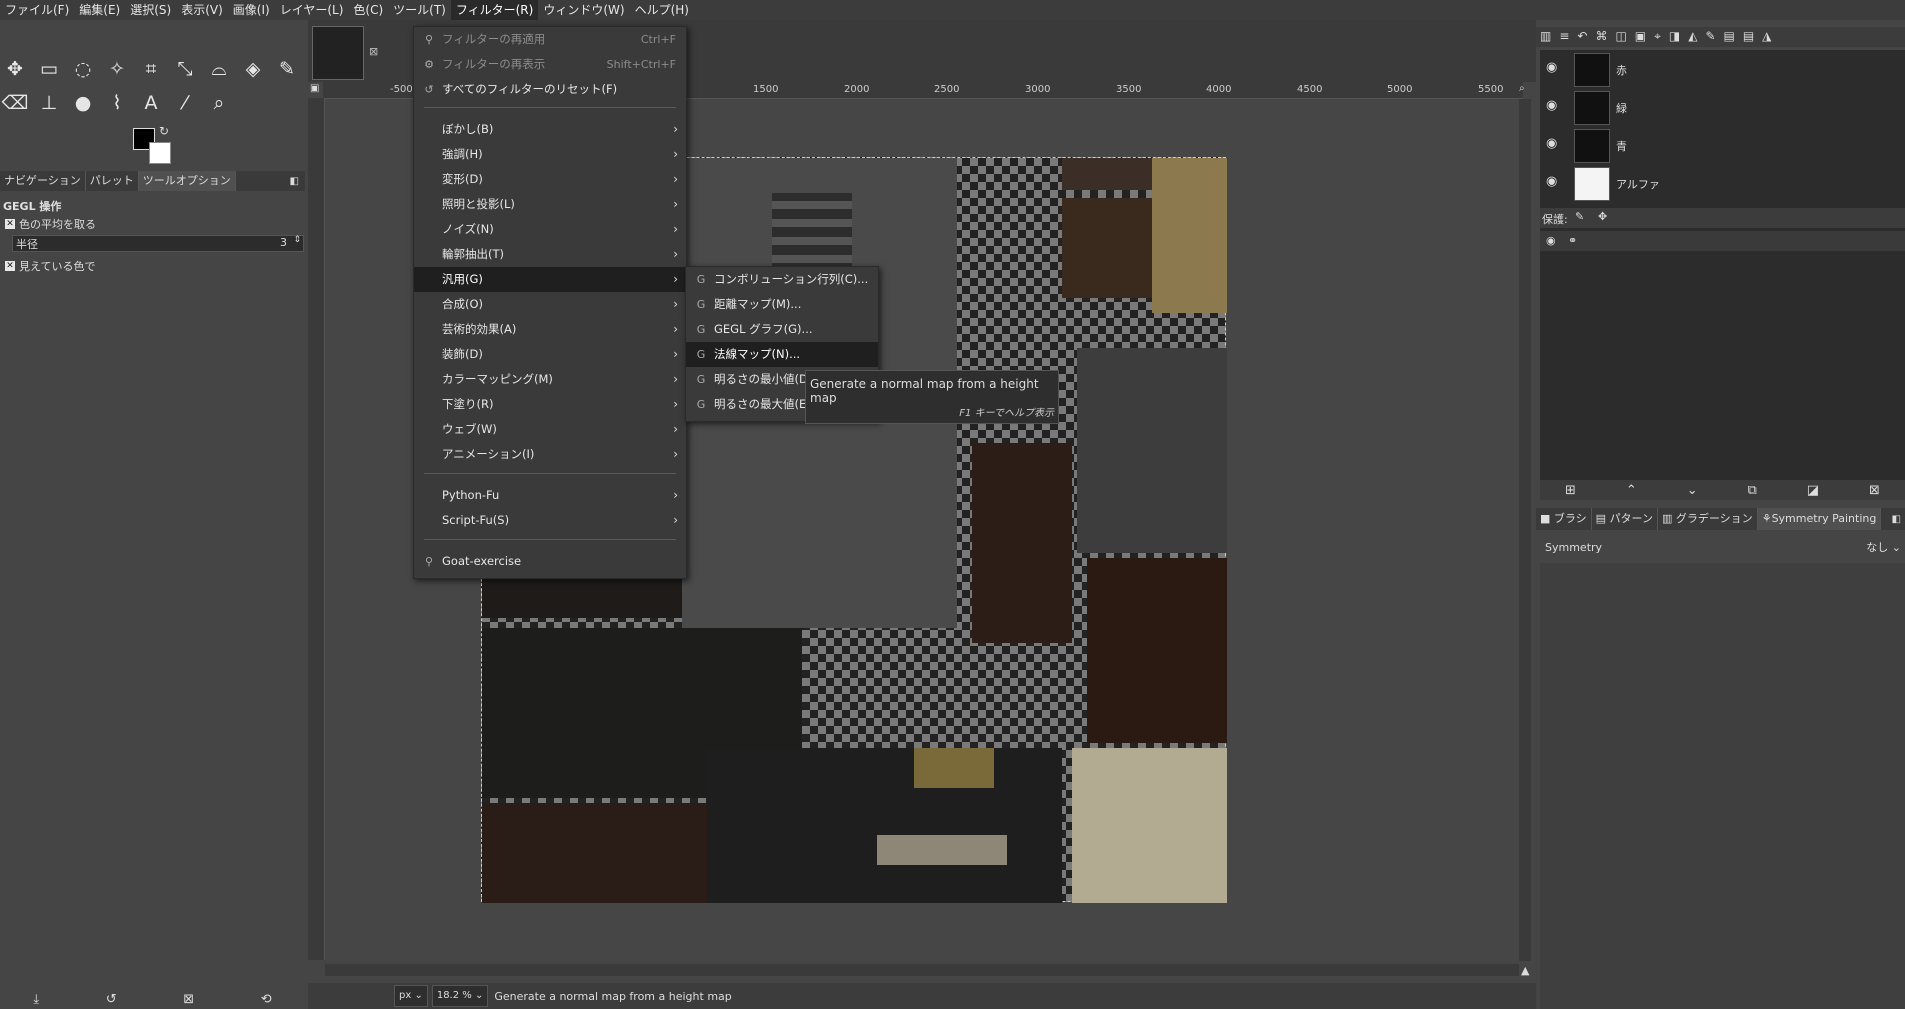 This screenshot has width=1905, height=1009. Describe the element at coordinates (187, 181) in the screenshot. I see `tab-tool-options: ツールオプション` at that location.